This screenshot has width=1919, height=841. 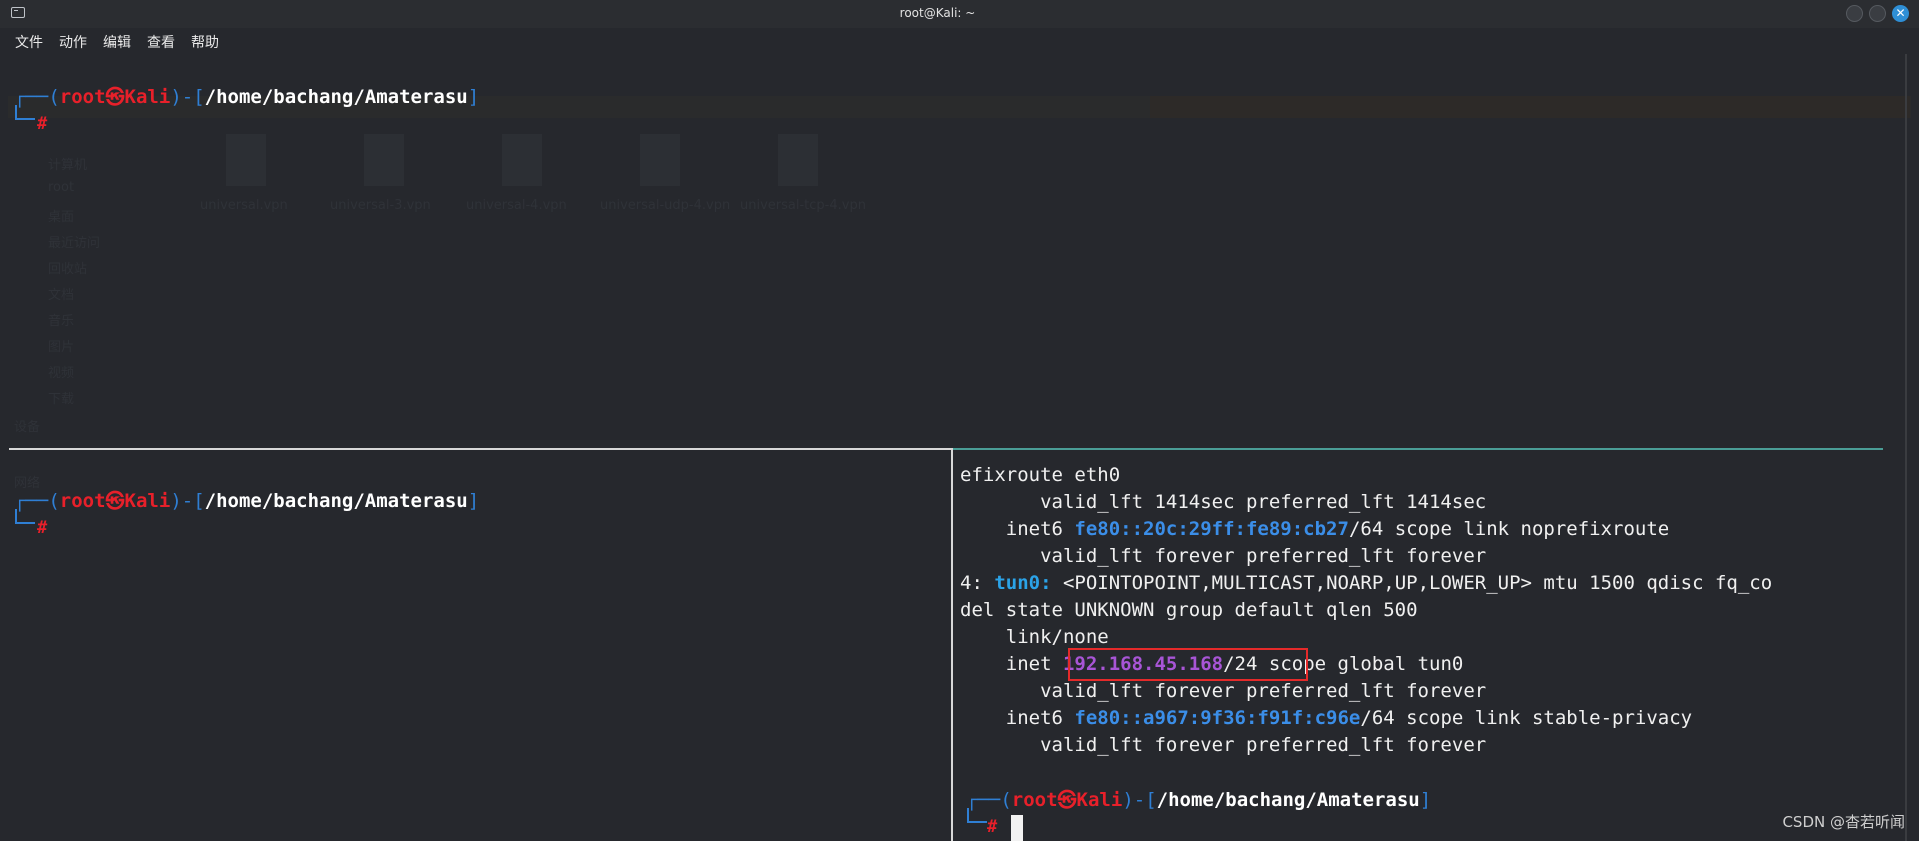 What do you see at coordinates (29, 42) in the screenshot?
I see `menu-file: 文件` at bounding box center [29, 42].